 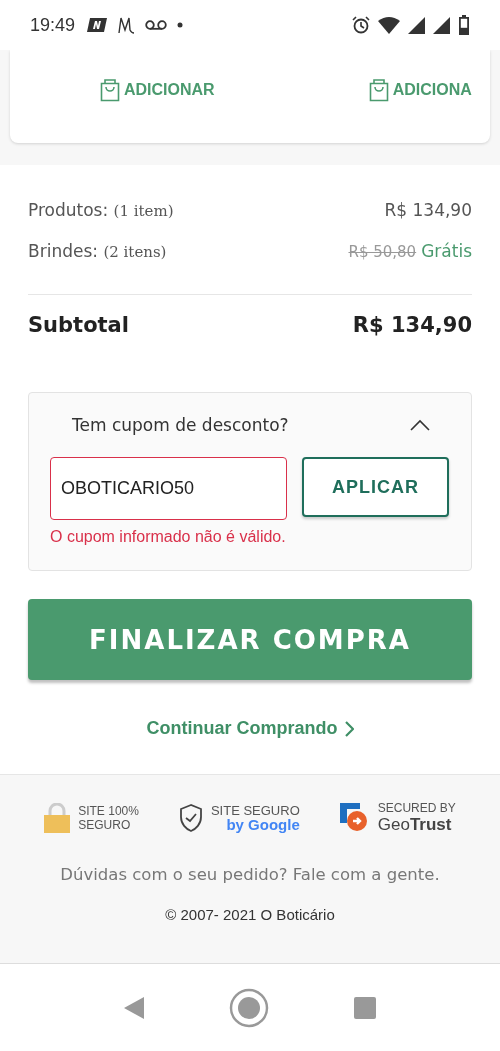 I want to click on error-message: O cupom informado não é válido., so click(x=168, y=537).